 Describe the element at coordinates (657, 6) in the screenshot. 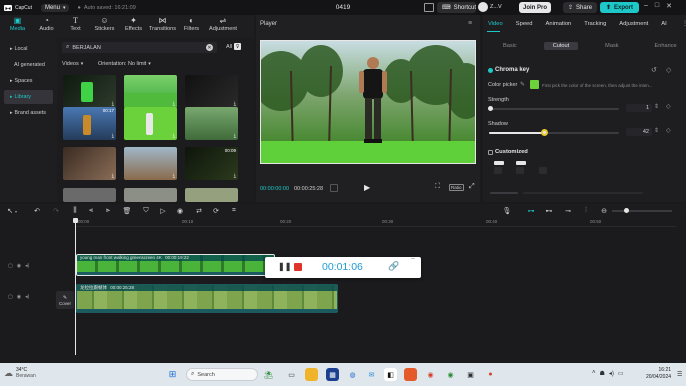

I see `maximize-icon: □` at that location.